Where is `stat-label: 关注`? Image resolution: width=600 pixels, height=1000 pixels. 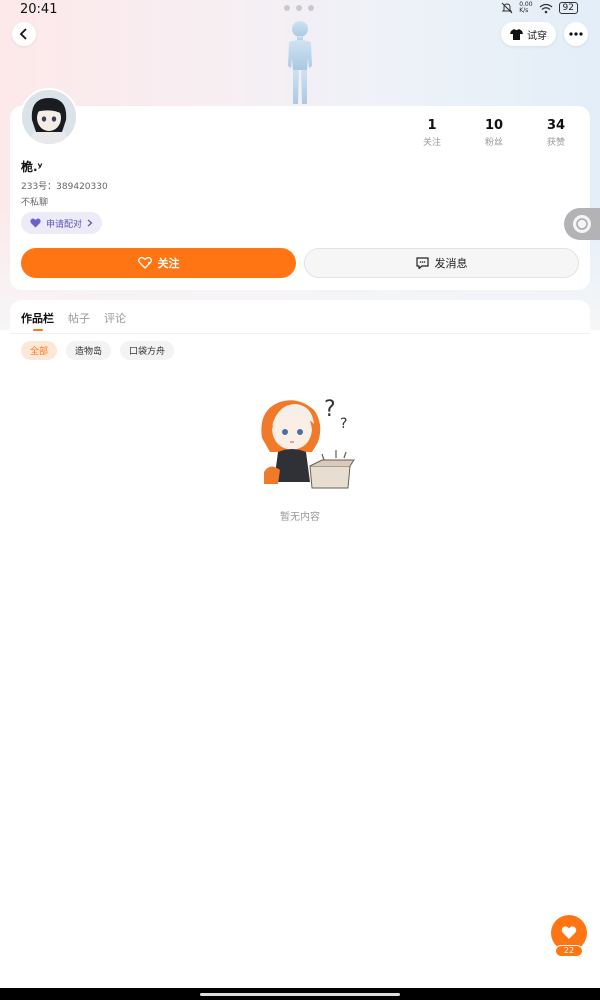
stat-label: 关注 is located at coordinates (431, 143).